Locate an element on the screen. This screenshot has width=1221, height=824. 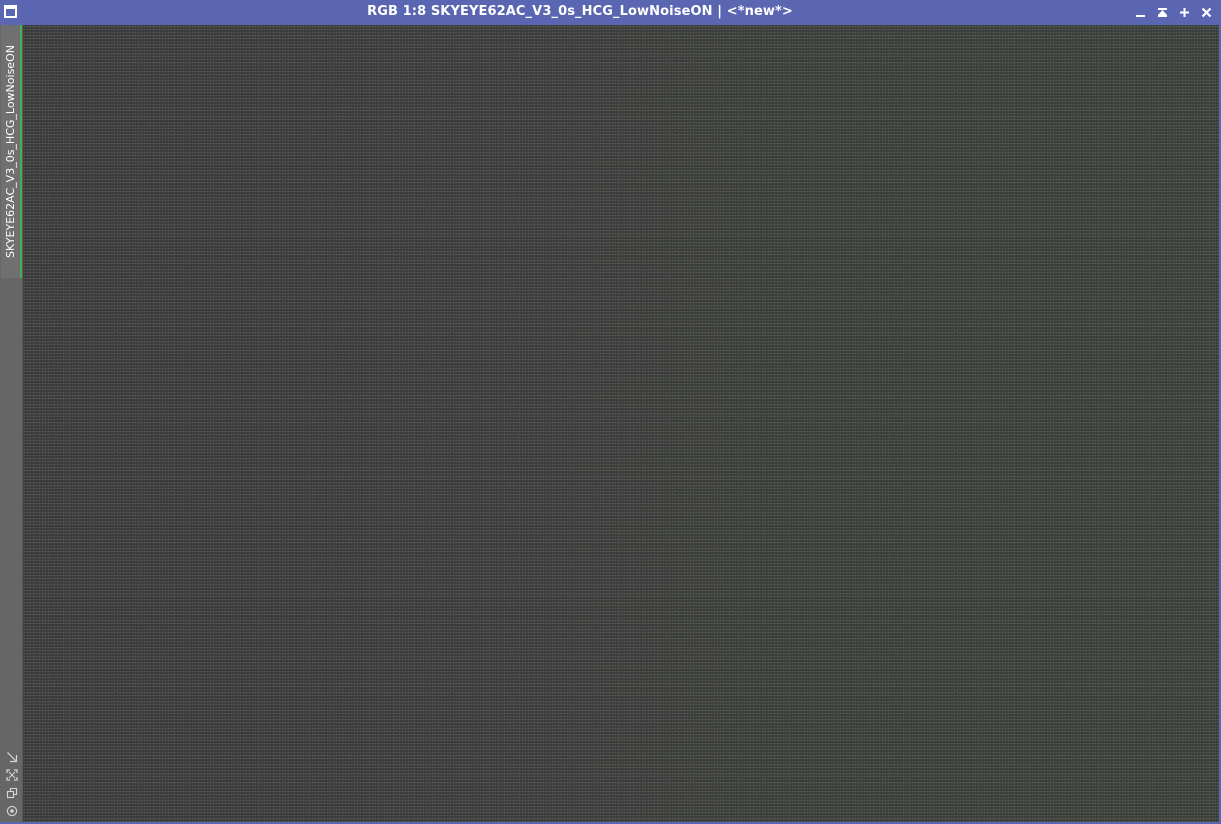
shrink-arrow-icon is located at coordinates (11, 757).